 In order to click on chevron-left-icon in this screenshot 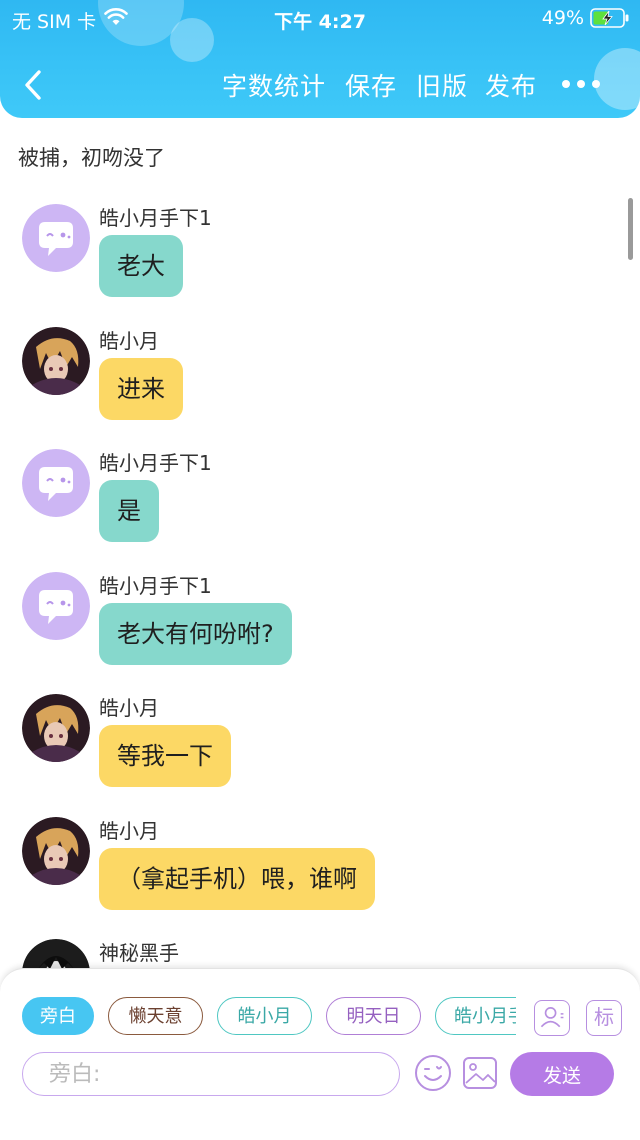, I will do `click(33, 85)`.